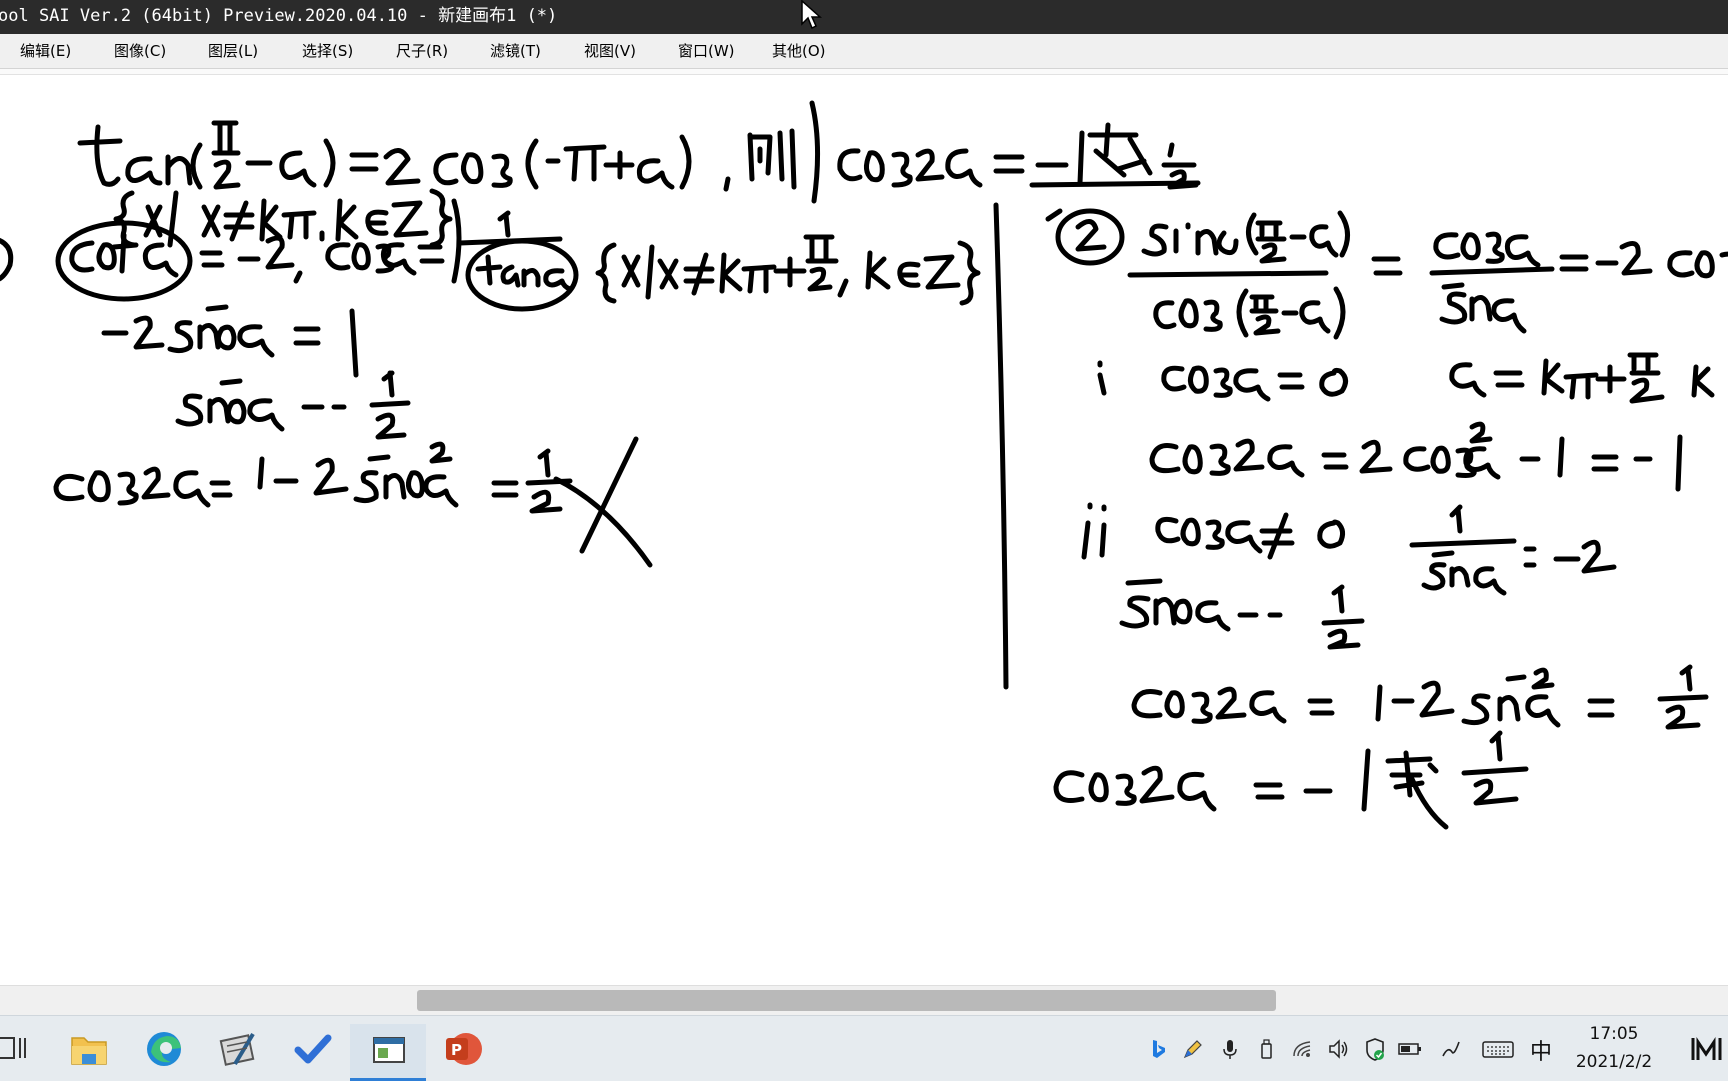 This screenshot has width=1728, height=1082. I want to click on menu-view: 视图(V), so click(610, 51).